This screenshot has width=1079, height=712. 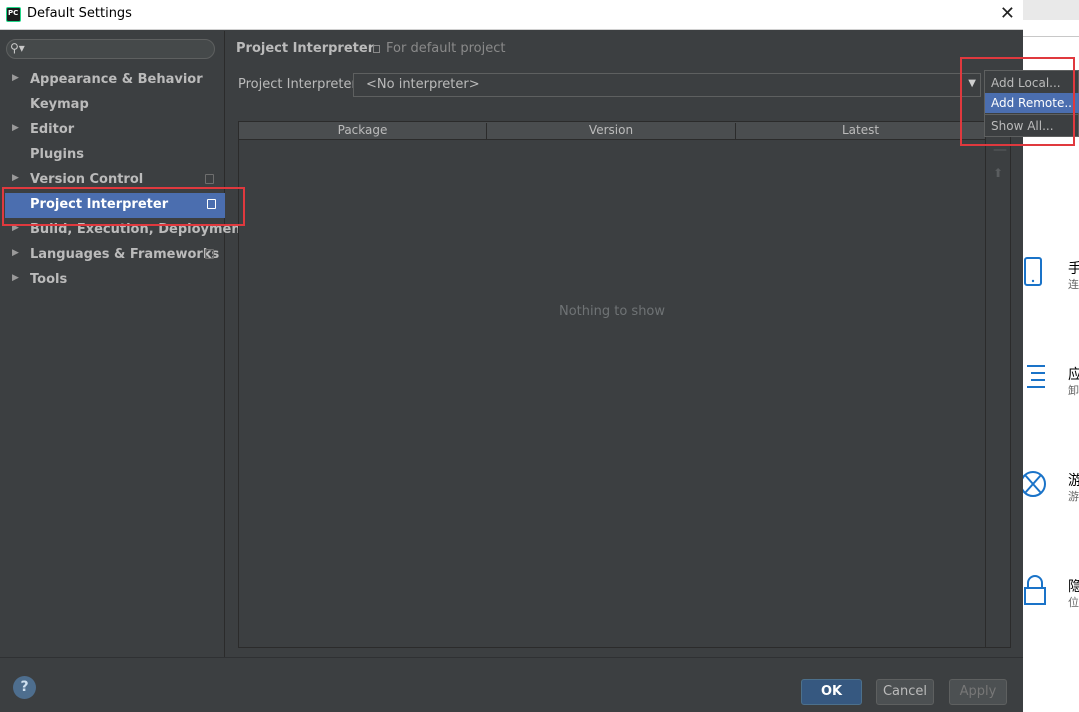 What do you see at coordinates (446, 48) in the screenshot?
I see `scope-note: For default project` at bounding box center [446, 48].